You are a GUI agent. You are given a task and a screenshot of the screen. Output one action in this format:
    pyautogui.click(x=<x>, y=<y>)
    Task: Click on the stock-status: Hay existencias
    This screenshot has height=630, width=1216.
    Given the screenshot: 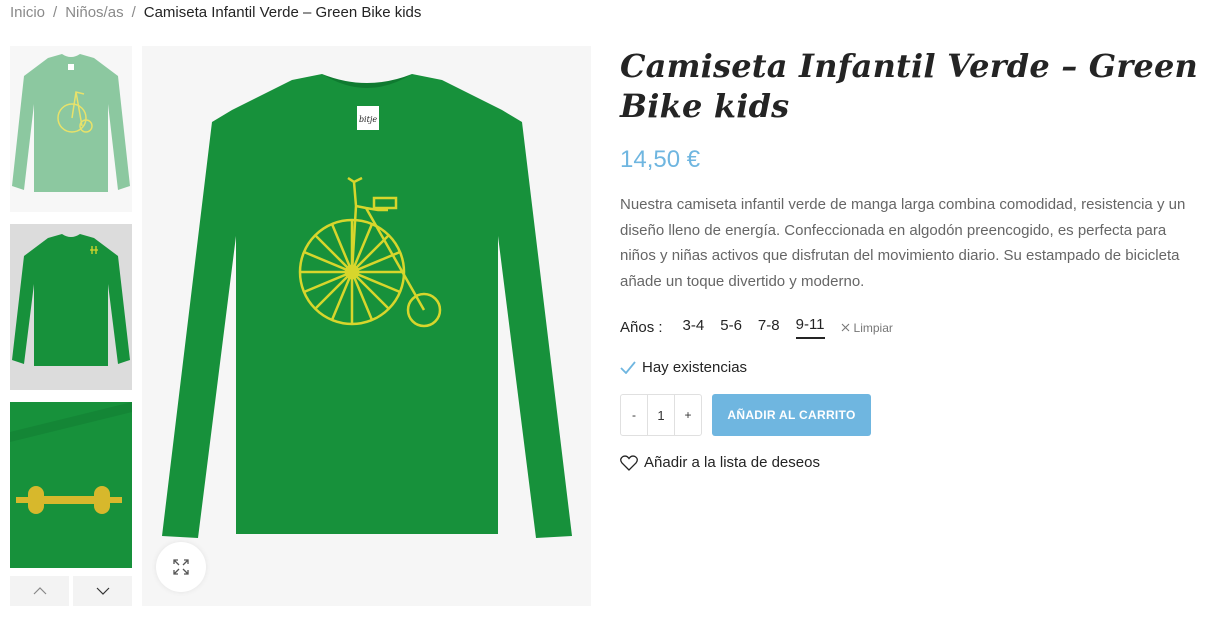 What is the action you would take?
    pyautogui.click(x=910, y=367)
    